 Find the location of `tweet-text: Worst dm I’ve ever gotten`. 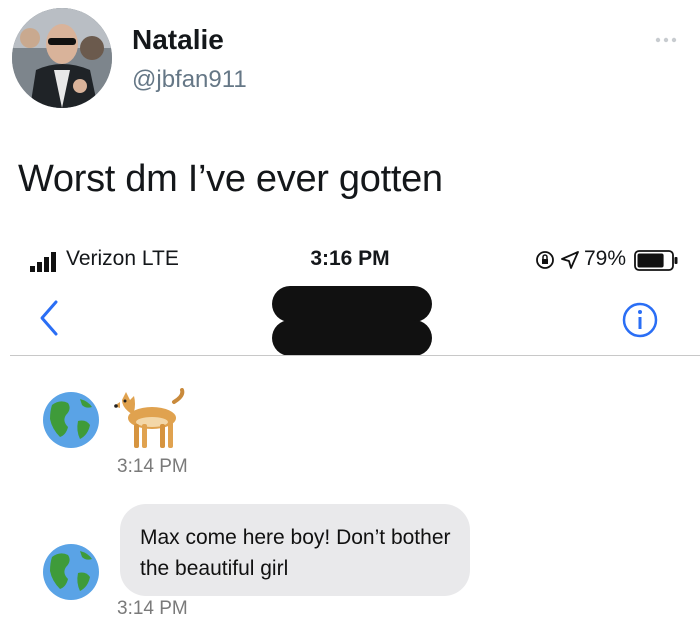

tweet-text: Worst dm I’ve ever gotten is located at coordinates (230, 179).